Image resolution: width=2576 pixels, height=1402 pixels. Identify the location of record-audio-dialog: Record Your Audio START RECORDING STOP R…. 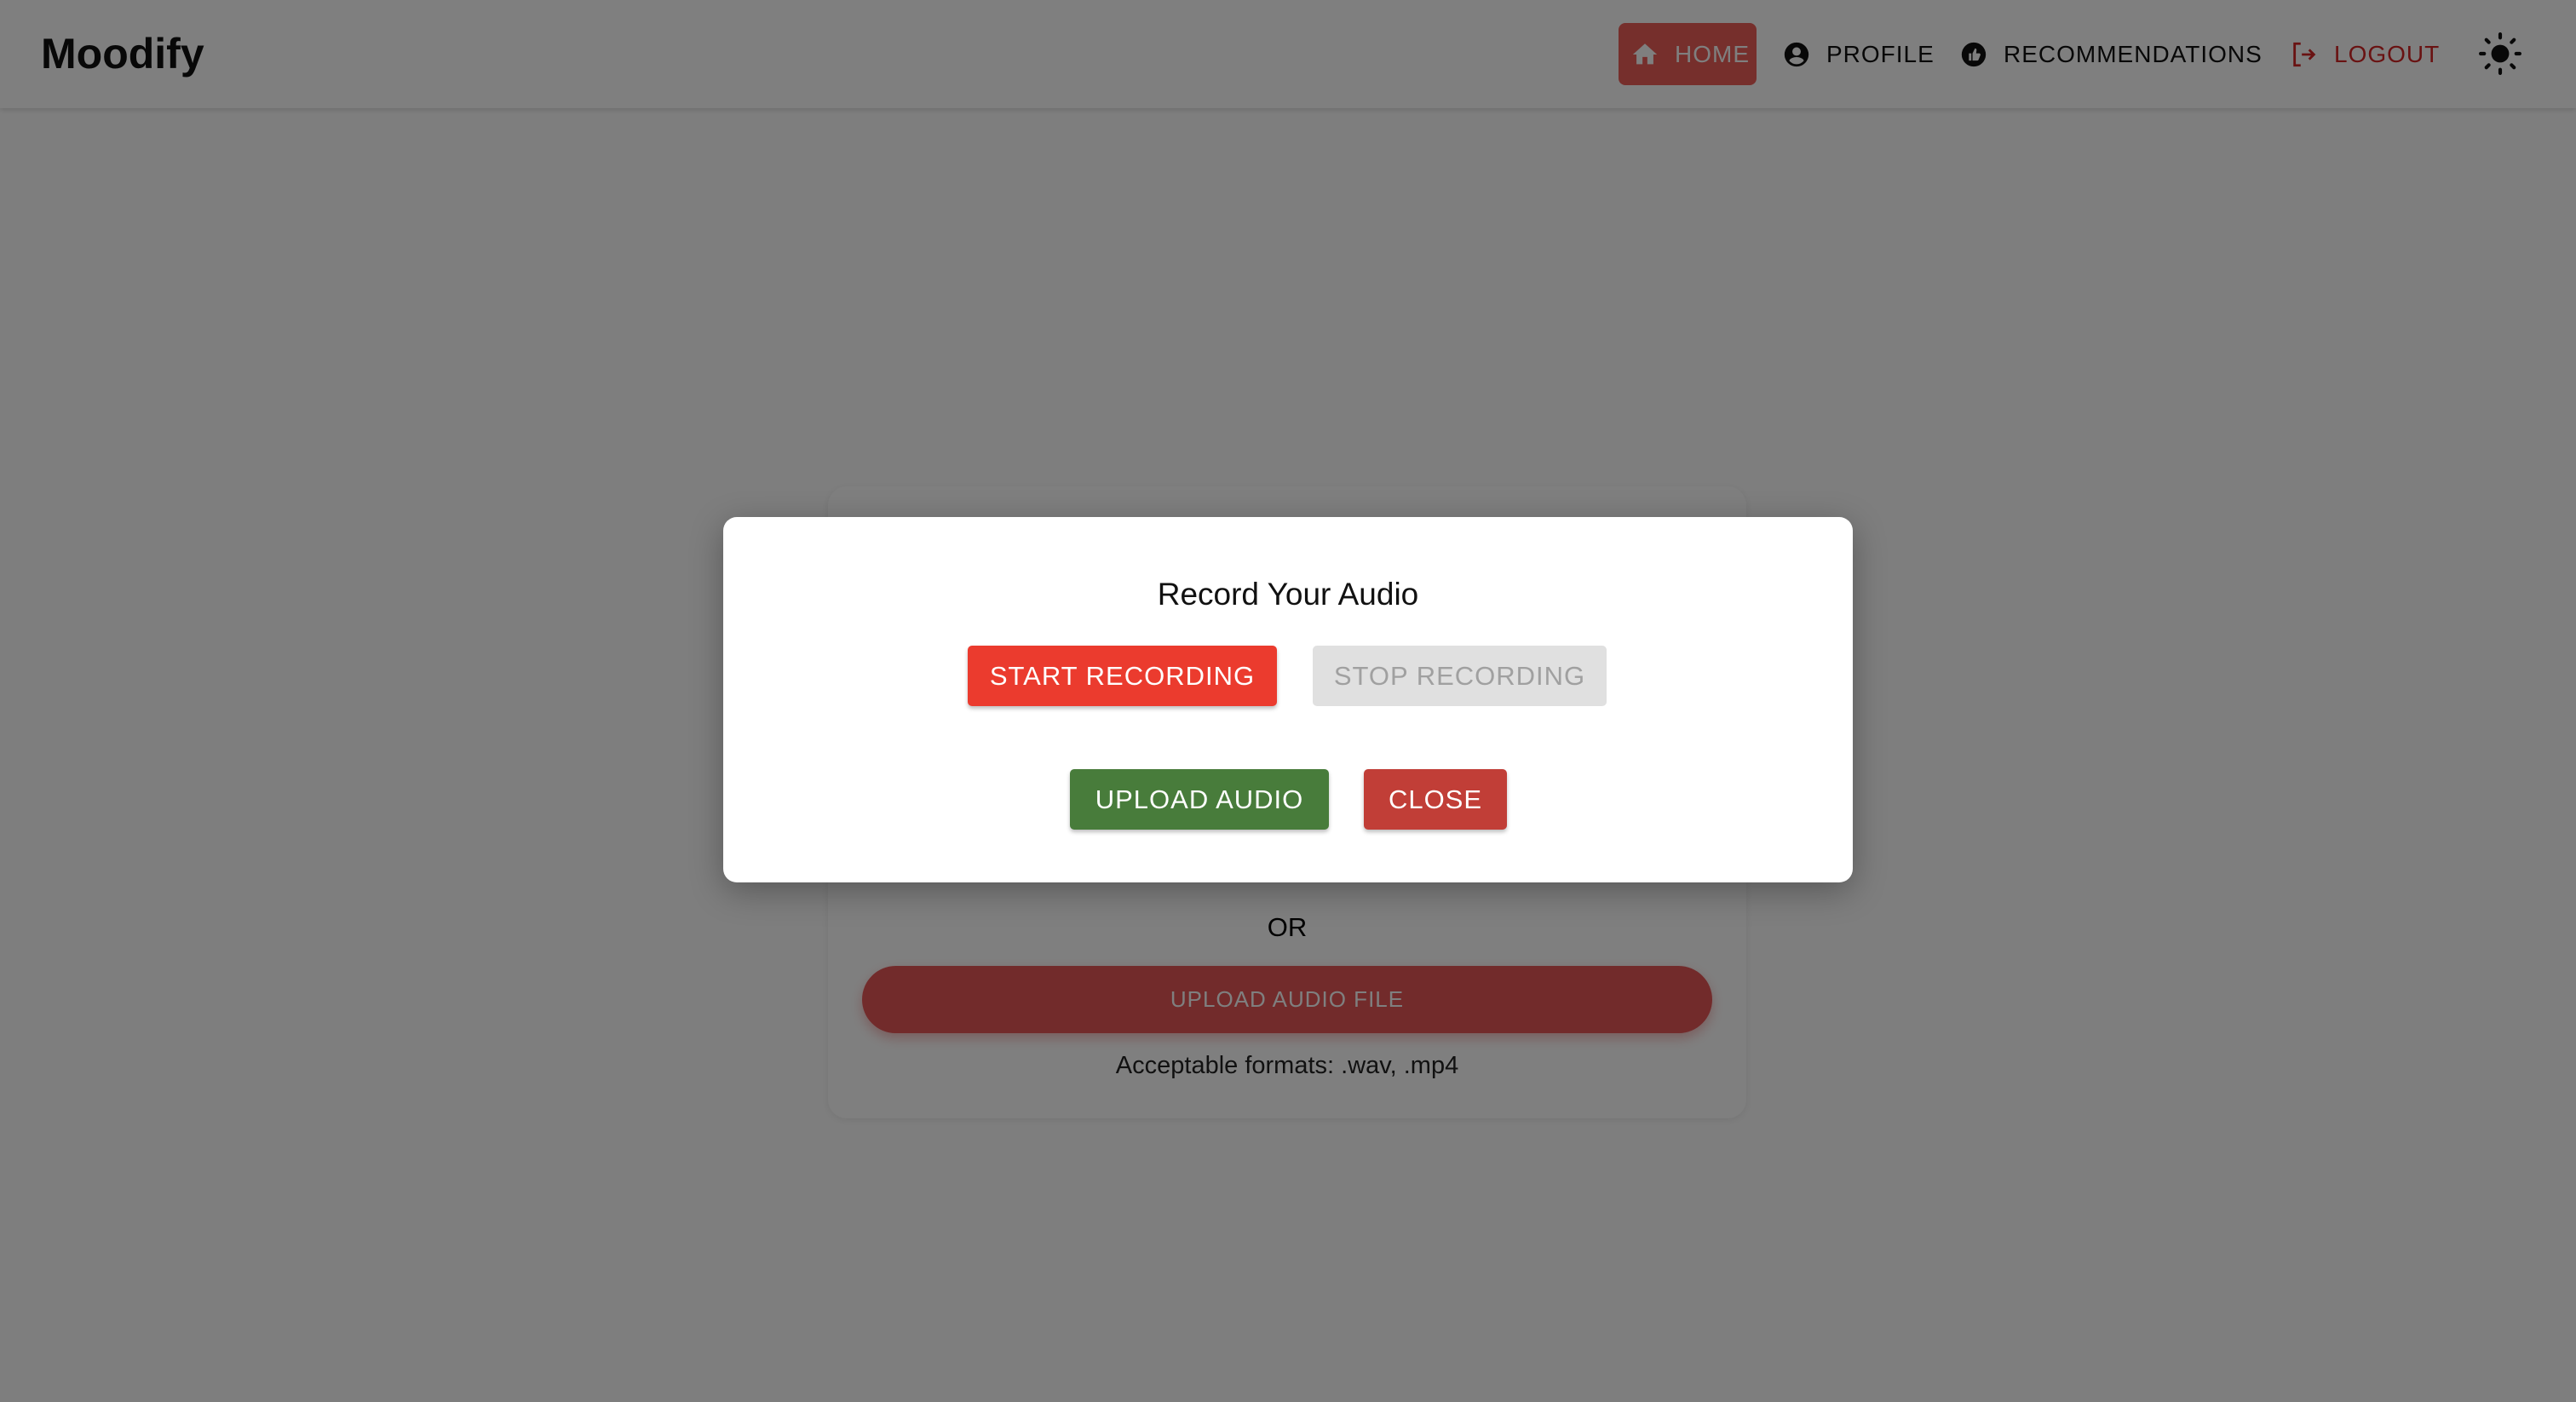
(1288, 699).